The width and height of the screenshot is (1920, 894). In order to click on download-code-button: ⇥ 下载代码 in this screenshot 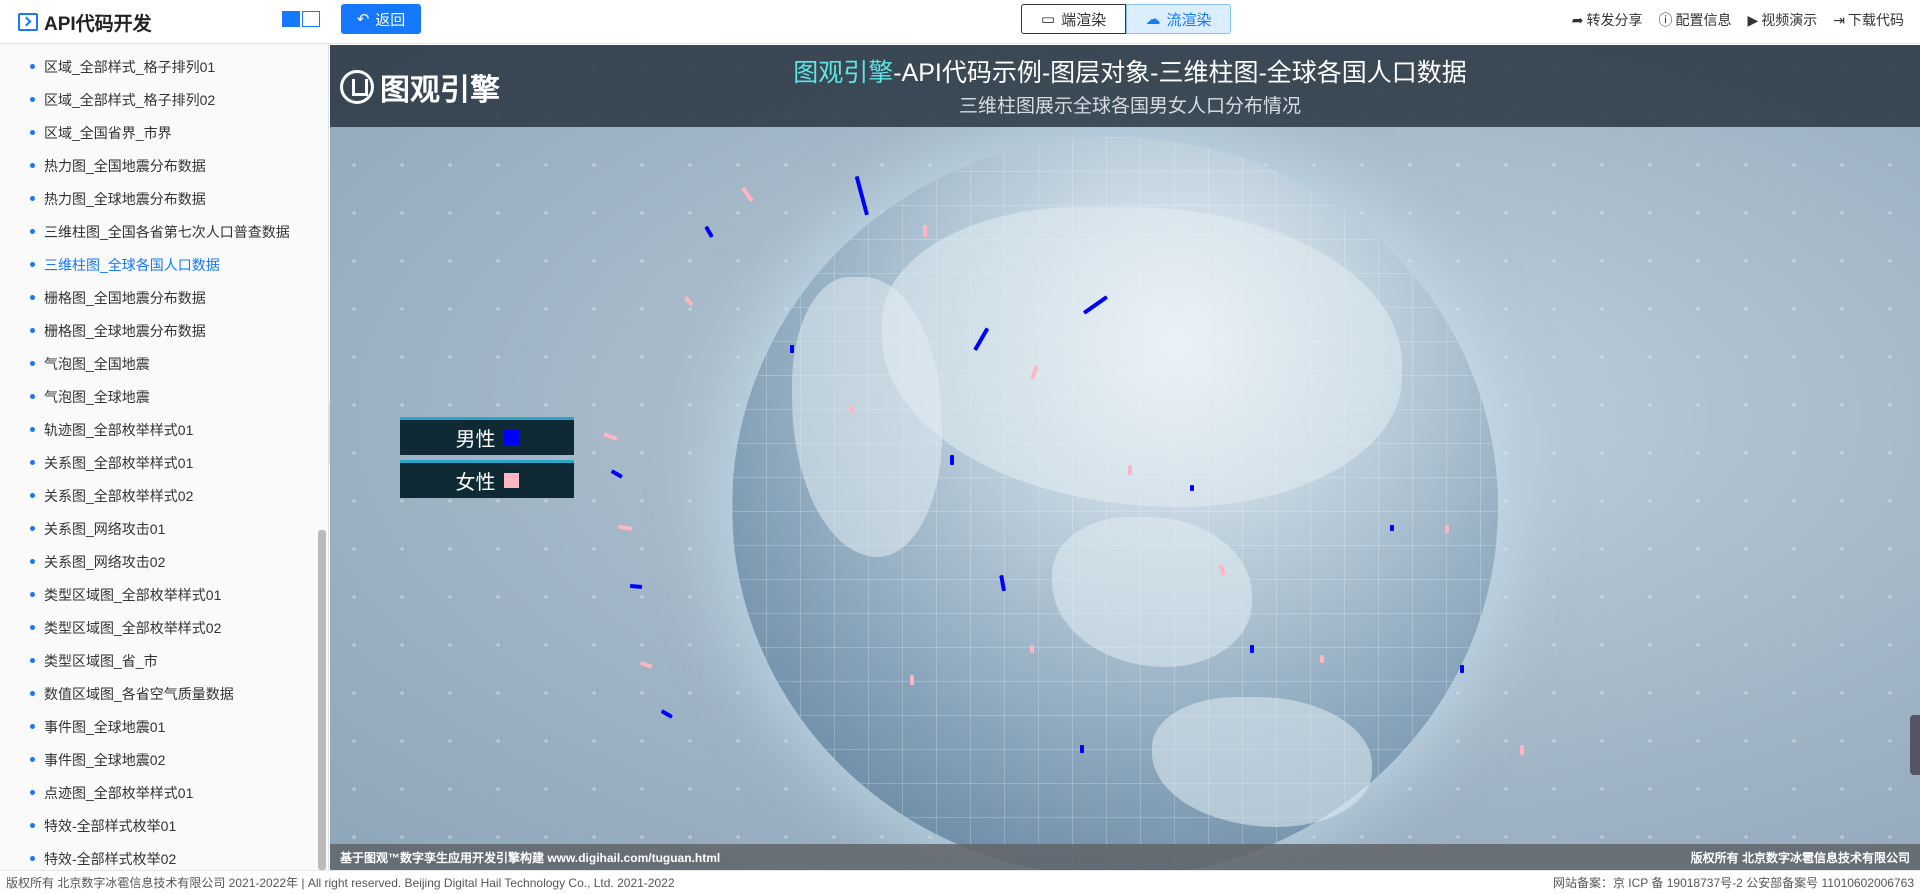, I will do `click(1868, 20)`.